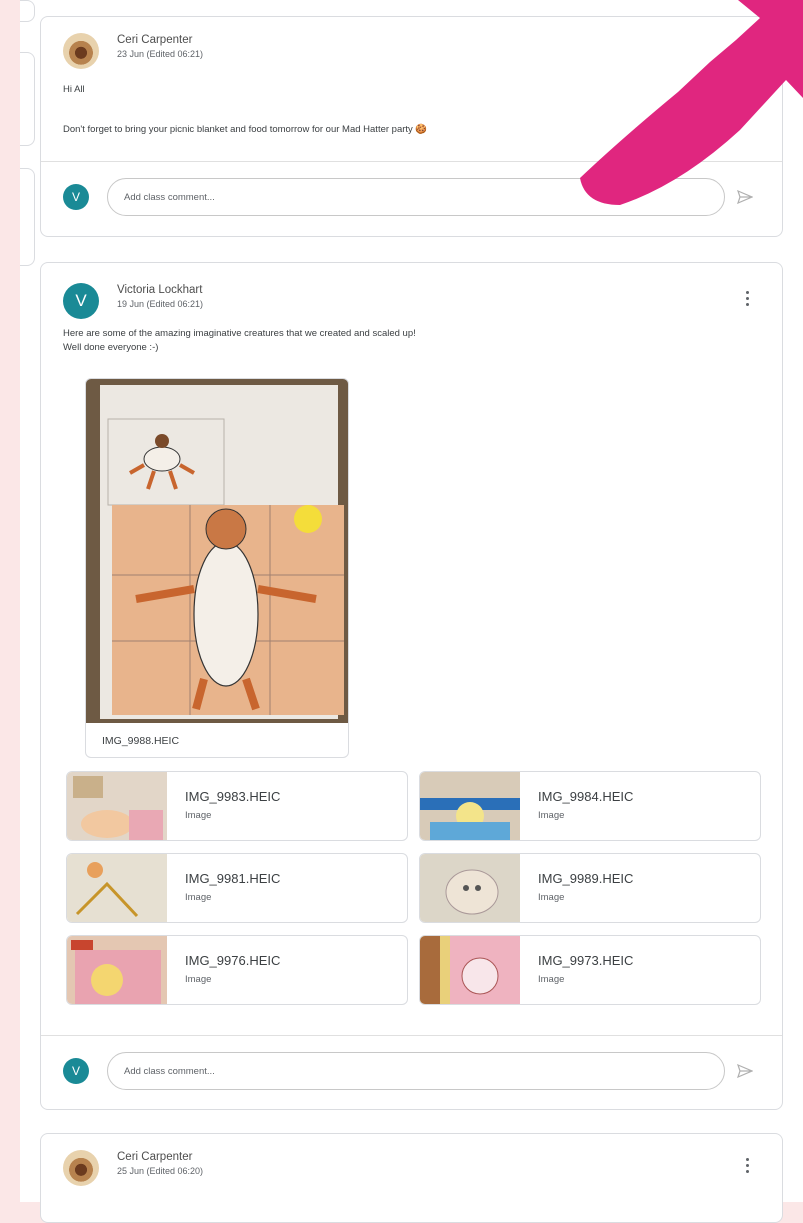  I want to click on attachment-card: IMG_9989.HEIC Image, so click(590, 888).